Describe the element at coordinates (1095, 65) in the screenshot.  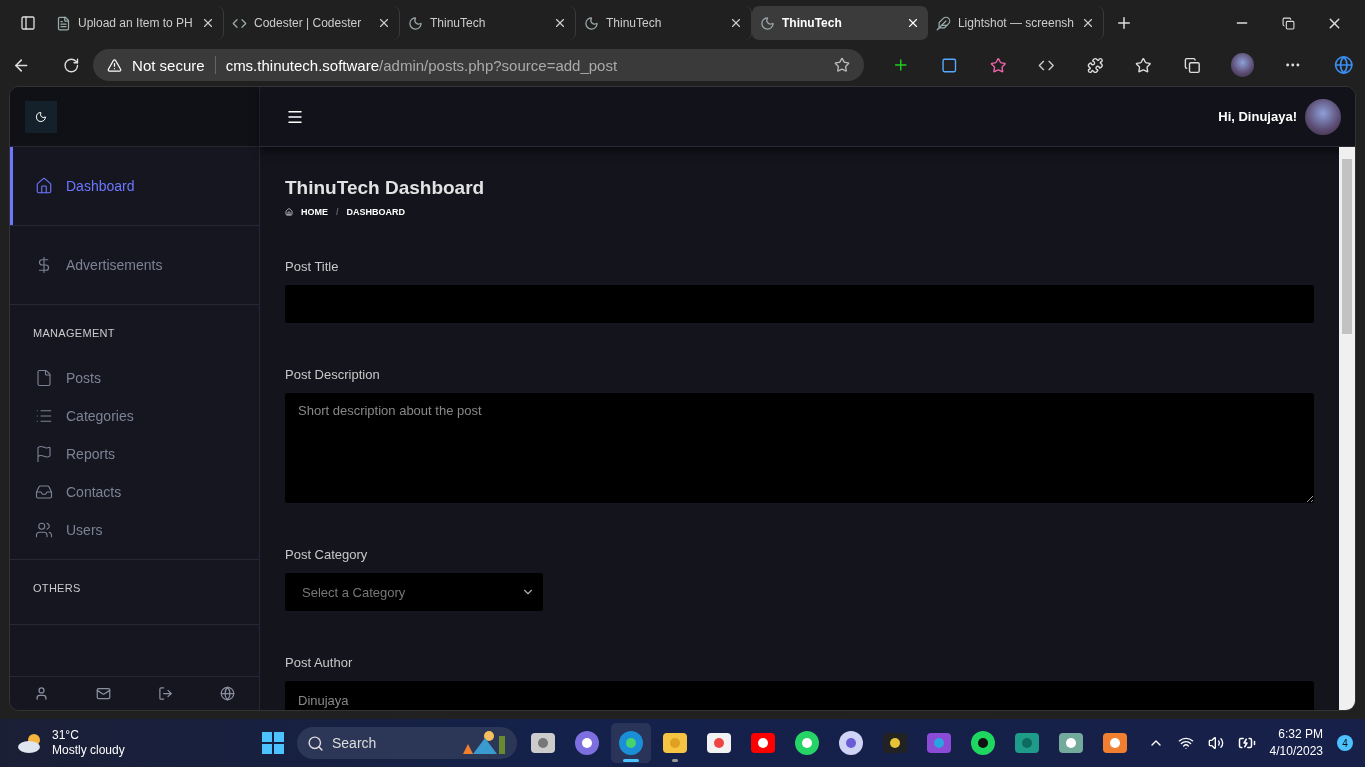
I see `extensions-icon` at that location.